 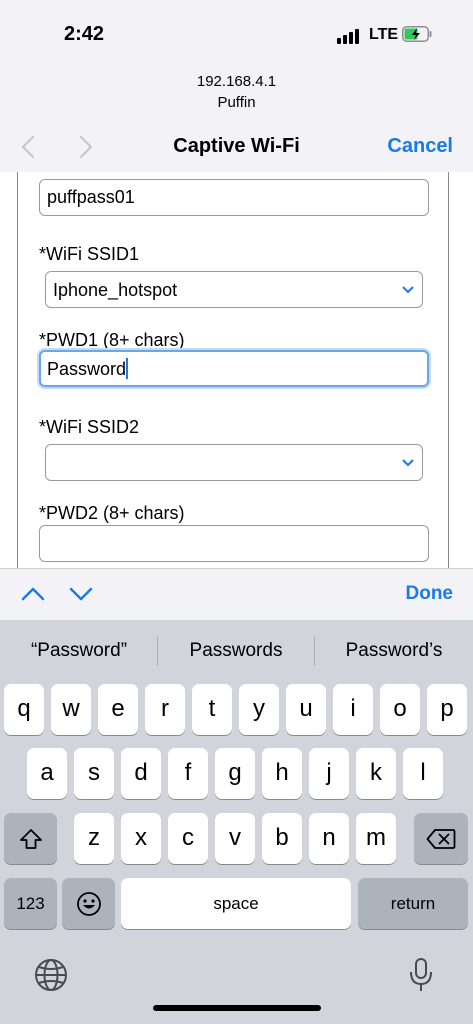 I want to click on shift-icon, so click(x=30, y=838).